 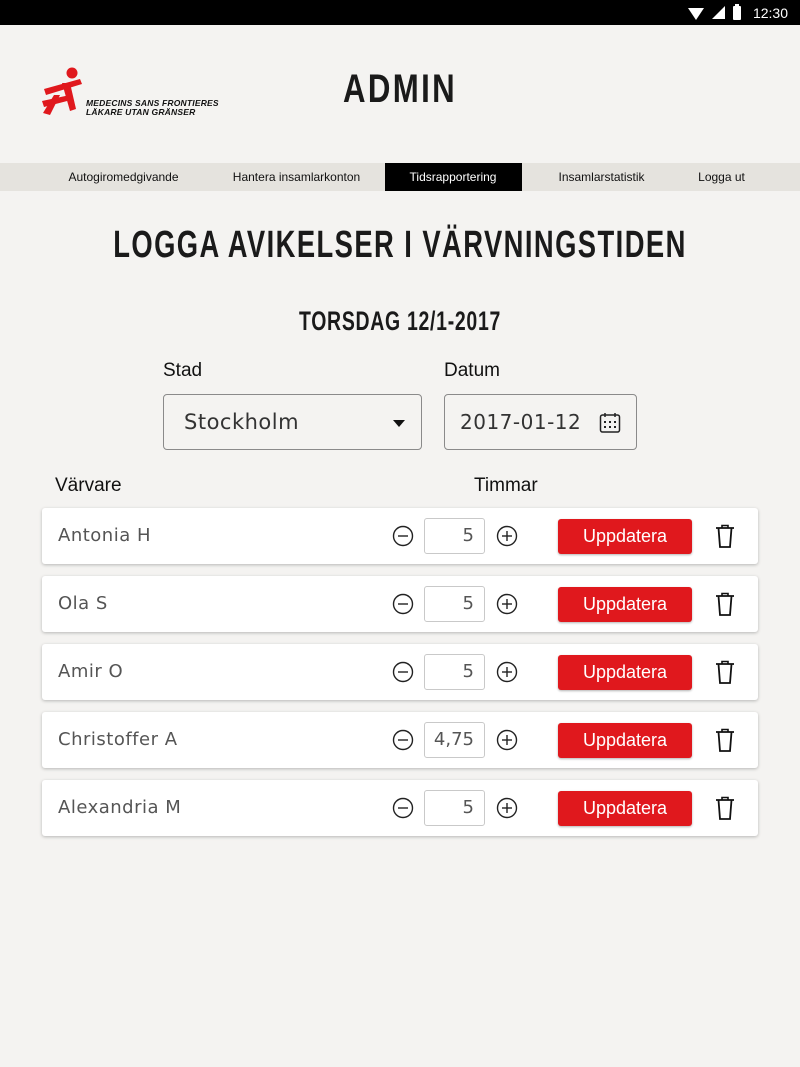 I want to click on recruiter-row: Antonia H 5 Uppdatera, so click(x=400, y=536).